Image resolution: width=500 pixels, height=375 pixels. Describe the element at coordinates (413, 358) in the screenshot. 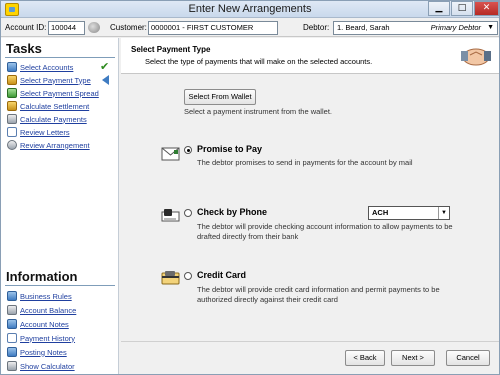

I see `next-button: Next >` at that location.